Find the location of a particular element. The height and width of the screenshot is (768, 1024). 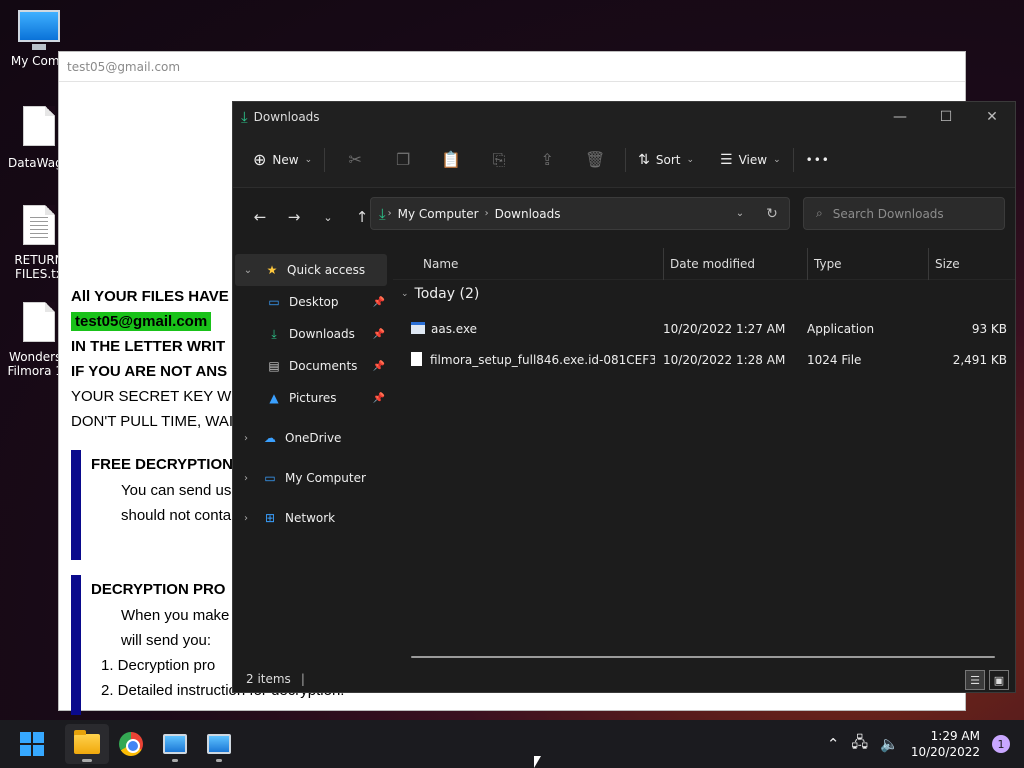

file-type: 1024 File is located at coordinates (834, 360).